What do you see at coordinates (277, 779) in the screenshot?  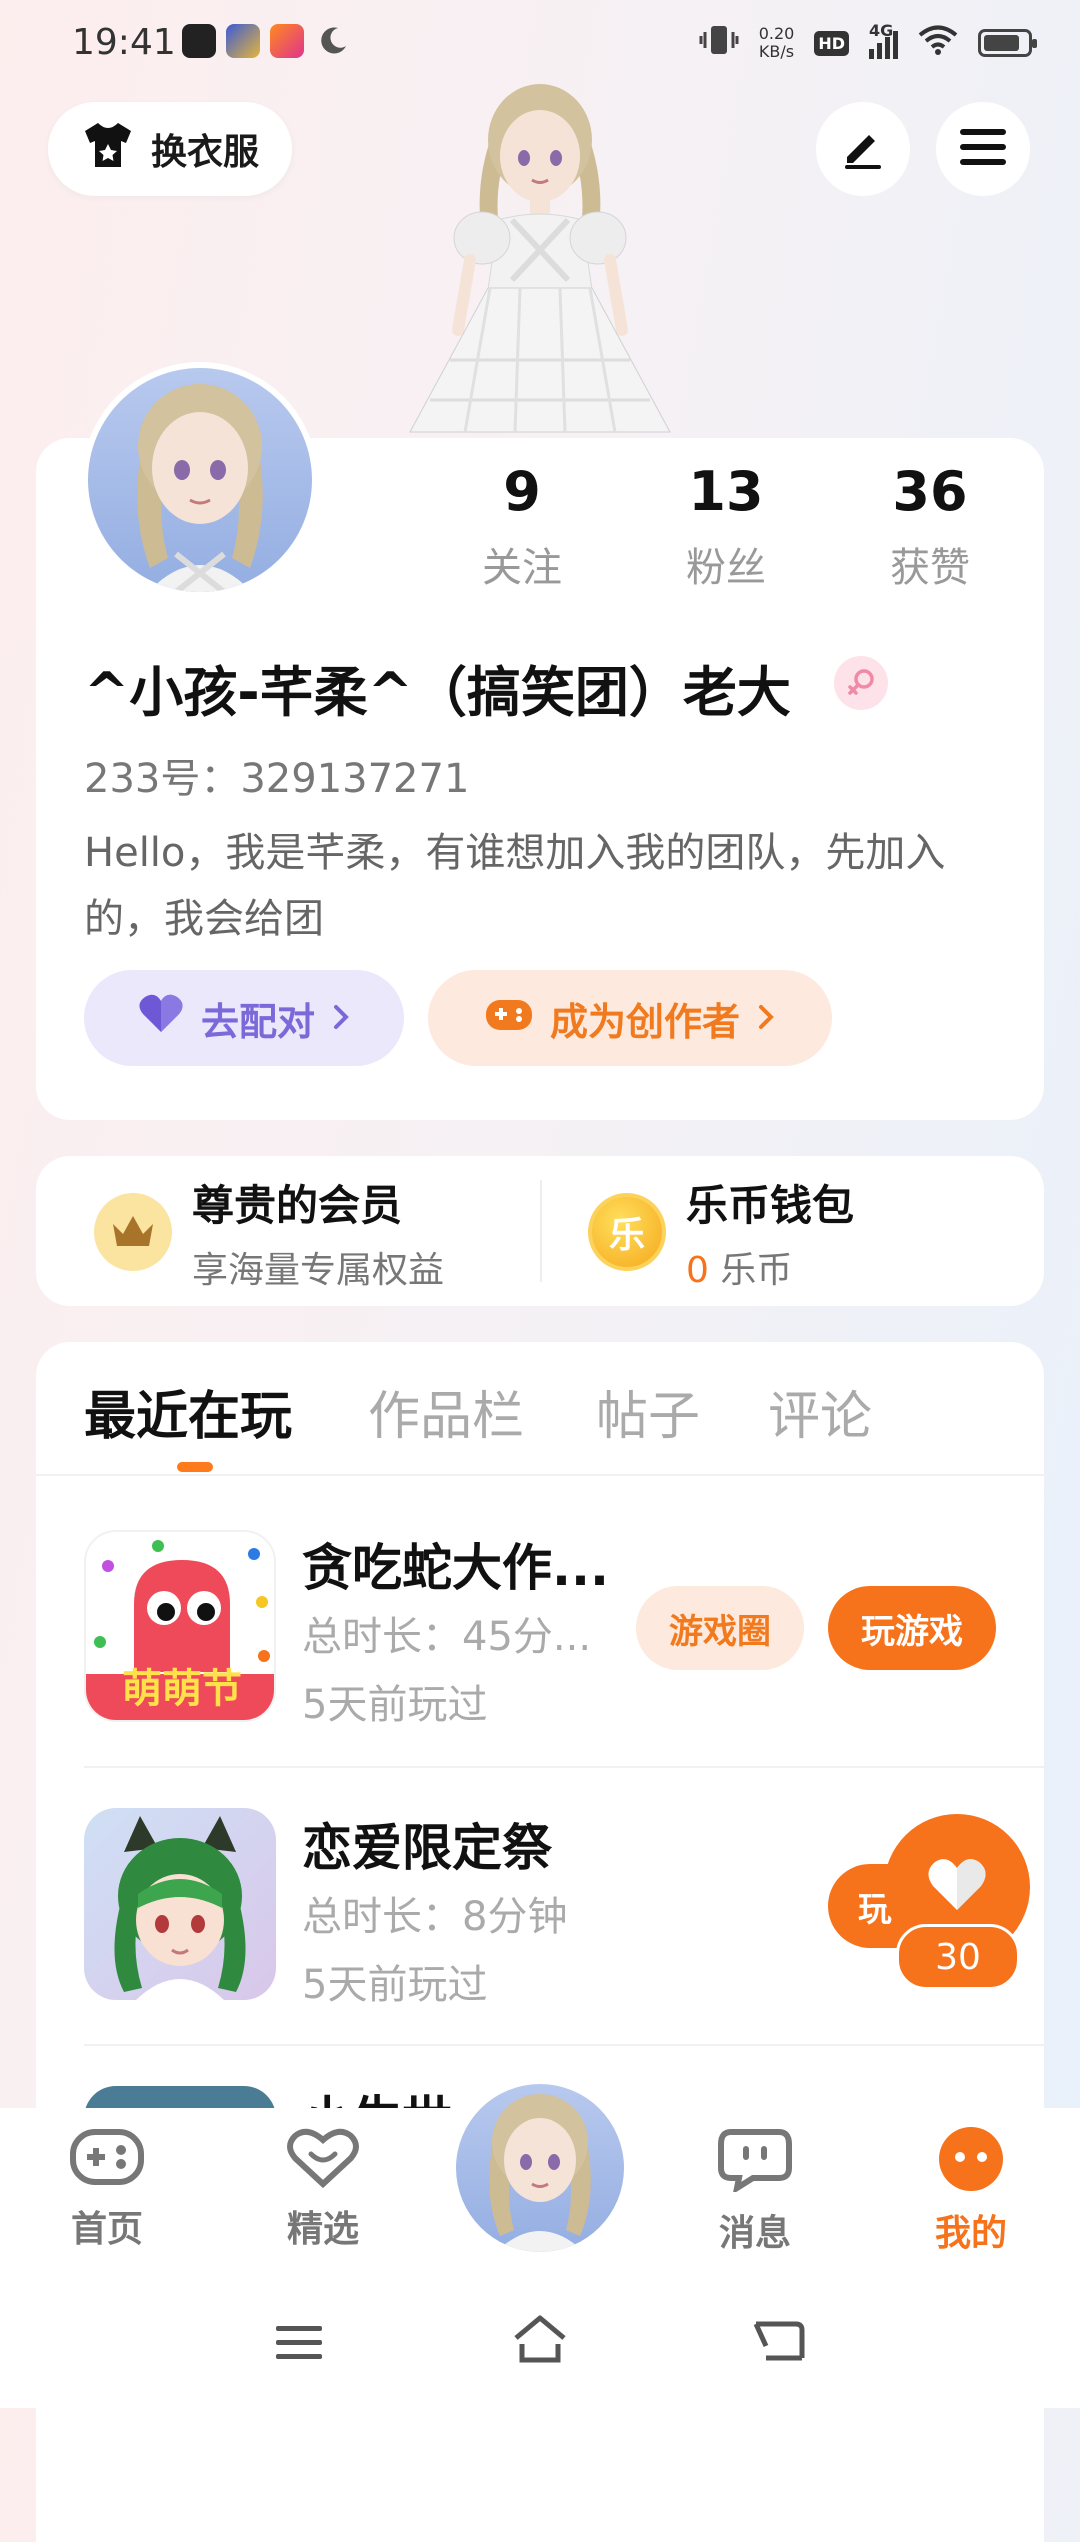 I see `user-id: 233号：329137271` at bounding box center [277, 779].